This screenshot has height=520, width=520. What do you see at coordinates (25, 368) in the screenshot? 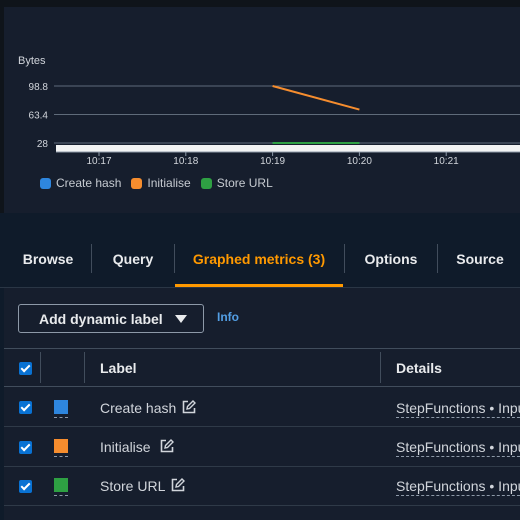
I see `select-all-checkbox` at bounding box center [25, 368].